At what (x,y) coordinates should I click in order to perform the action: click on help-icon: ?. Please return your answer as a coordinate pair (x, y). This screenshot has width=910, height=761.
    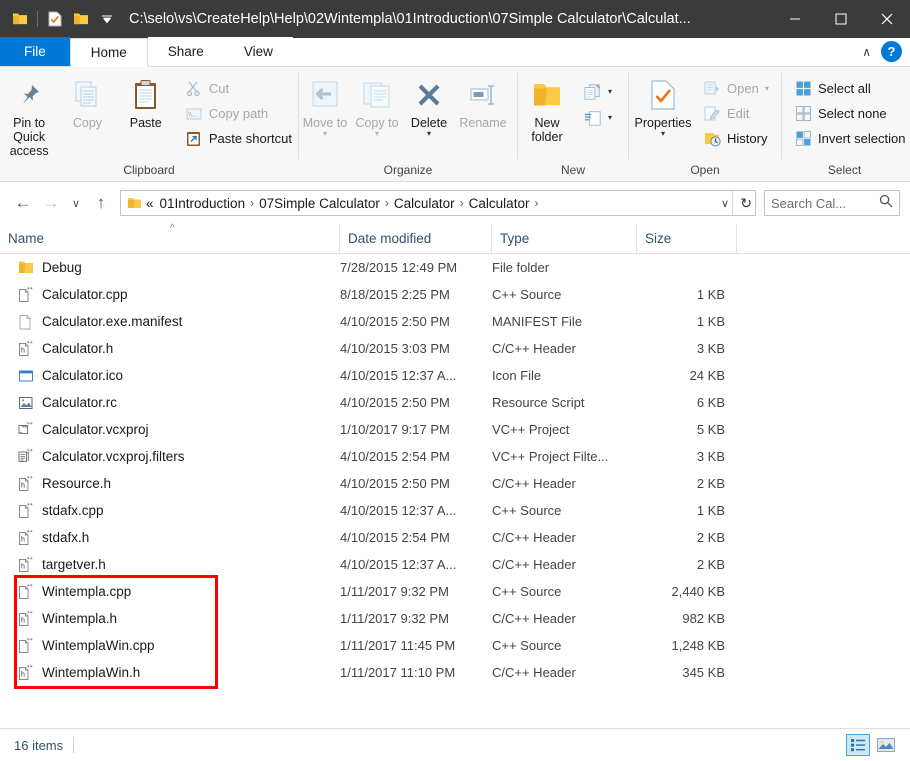
    Looking at the image, I should click on (891, 51).